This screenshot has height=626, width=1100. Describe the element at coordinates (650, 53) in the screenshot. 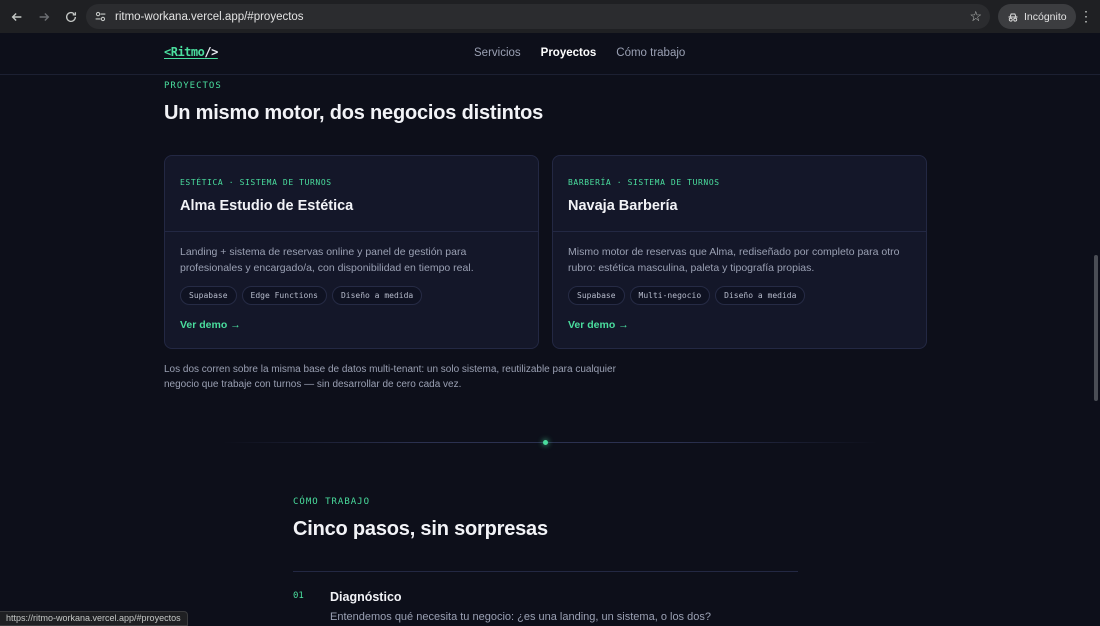

I see `nav-link-como-trabajo: Cómo trabajo` at that location.